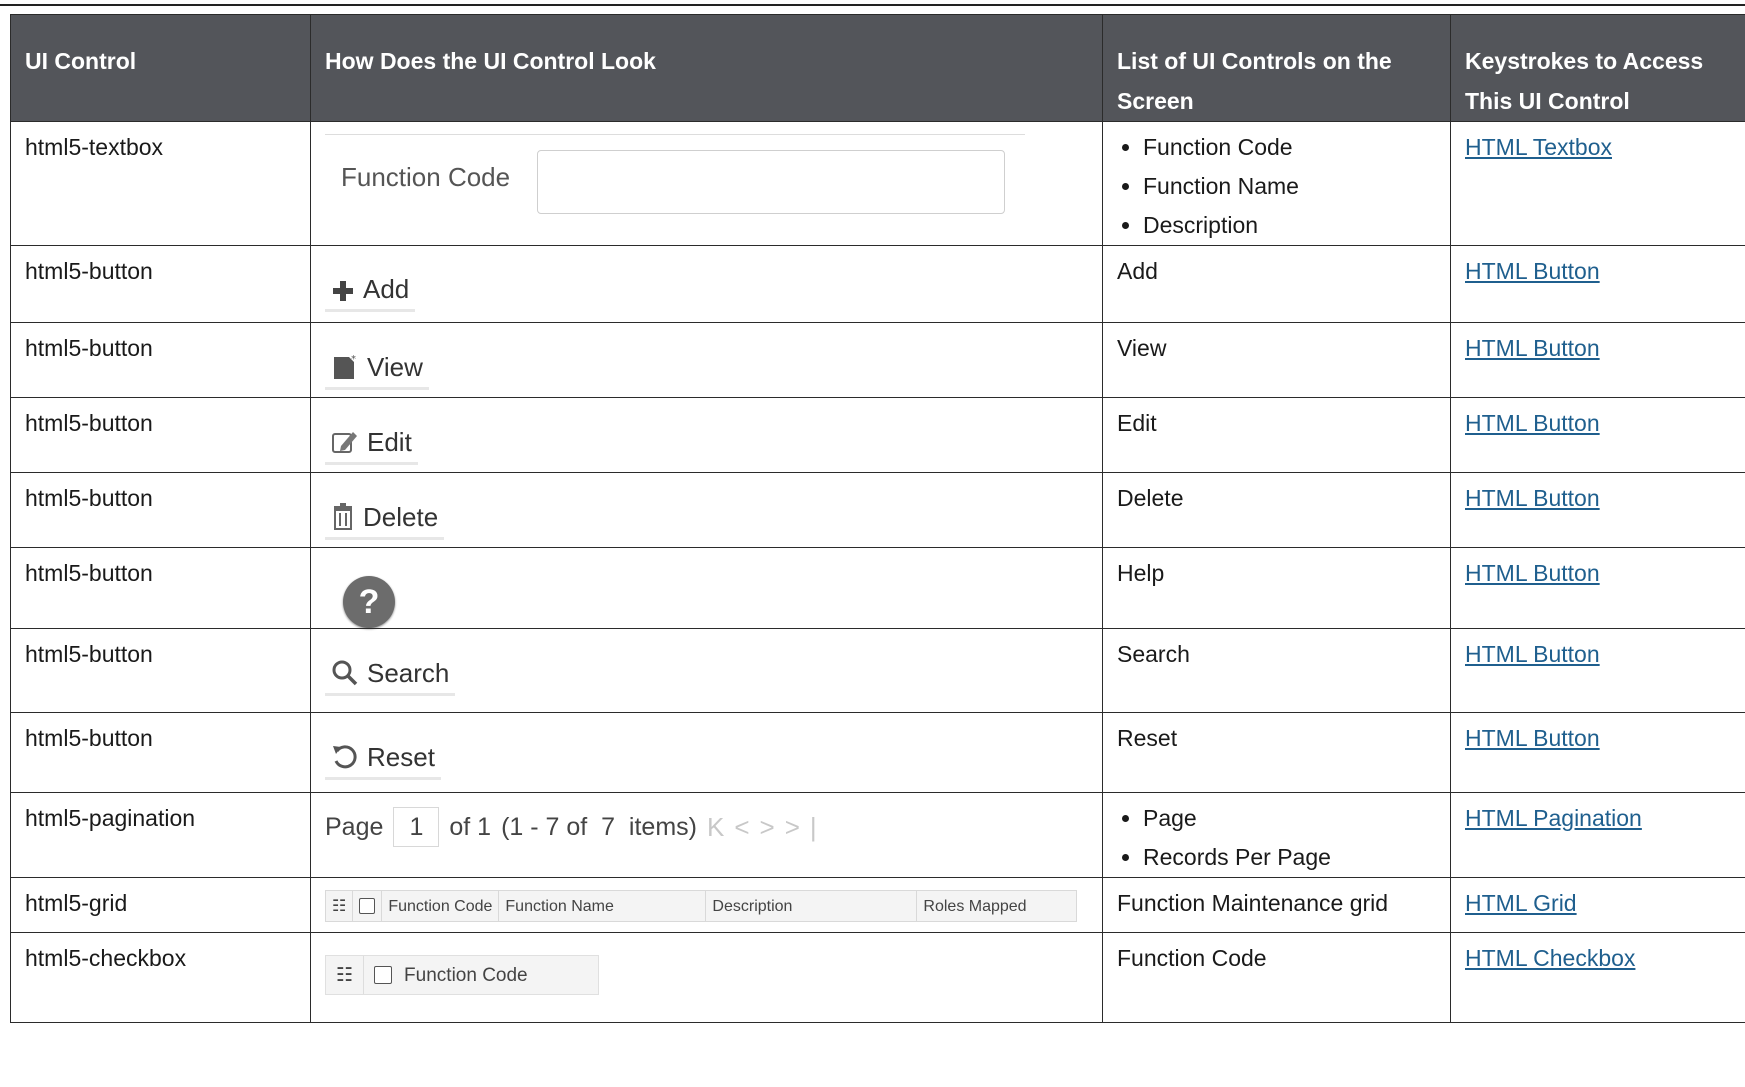  What do you see at coordinates (345, 757) in the screenshot?
I see `reset-icon` at bounding box center [345, 757].